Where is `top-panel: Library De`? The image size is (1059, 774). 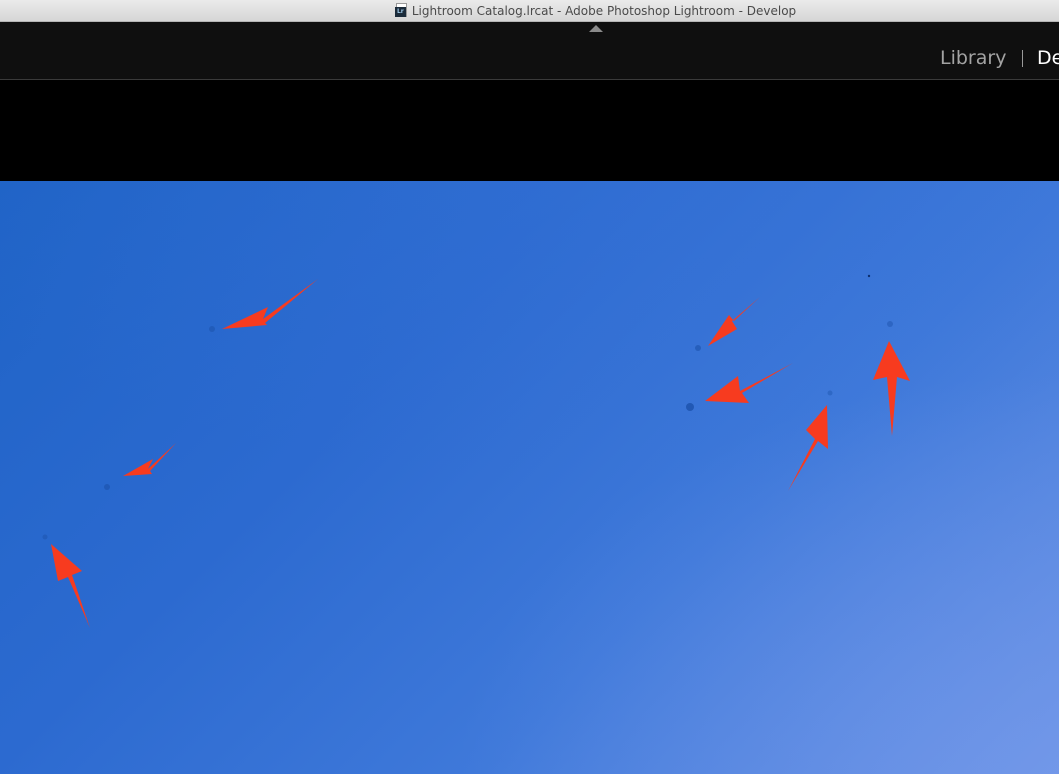 top-panel: Library De is located at coordinates (529, 50).